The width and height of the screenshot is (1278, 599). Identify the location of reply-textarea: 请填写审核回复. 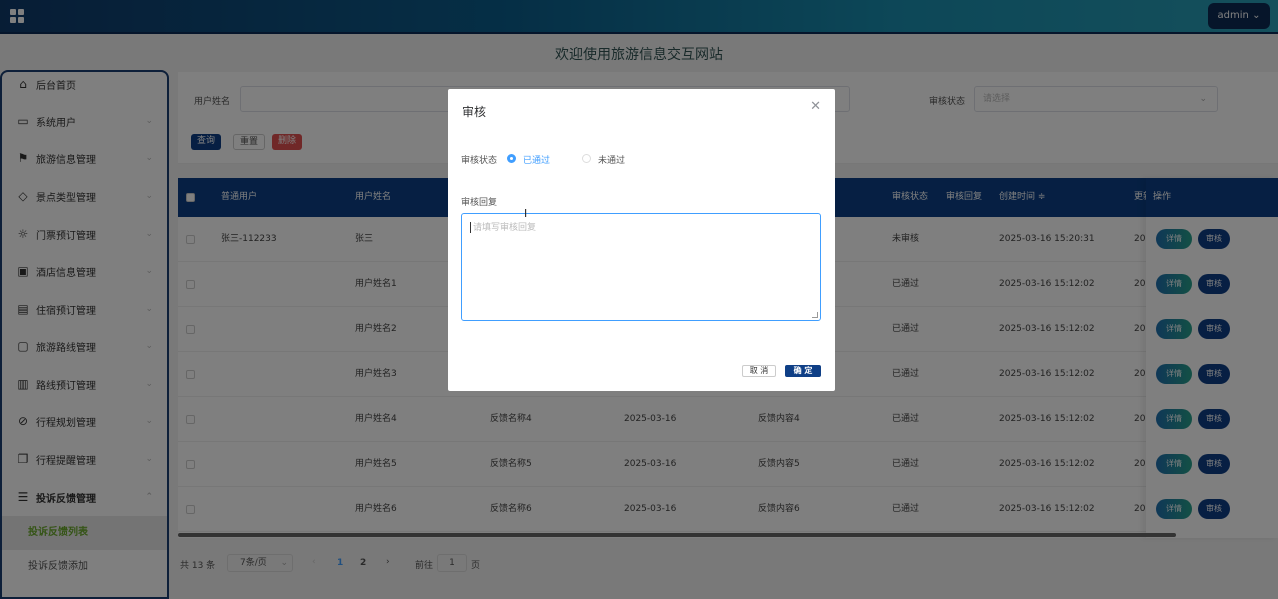
(641, 267).